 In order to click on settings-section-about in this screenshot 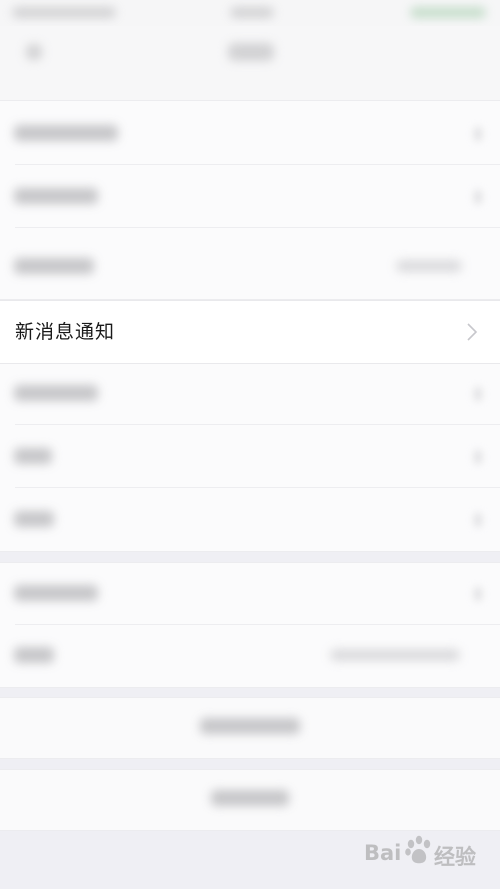, I will do `click(250, 625)`.